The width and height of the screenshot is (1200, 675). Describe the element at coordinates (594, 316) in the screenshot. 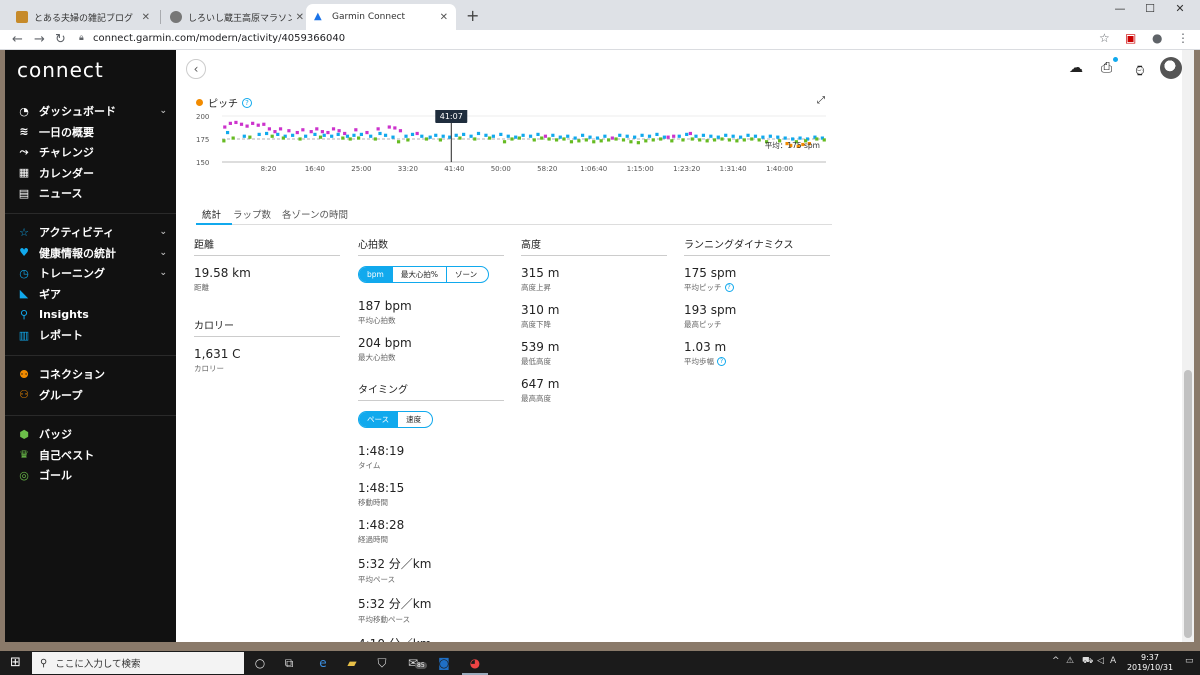

I see `stat-item: 310 m 高度下降` at that location.